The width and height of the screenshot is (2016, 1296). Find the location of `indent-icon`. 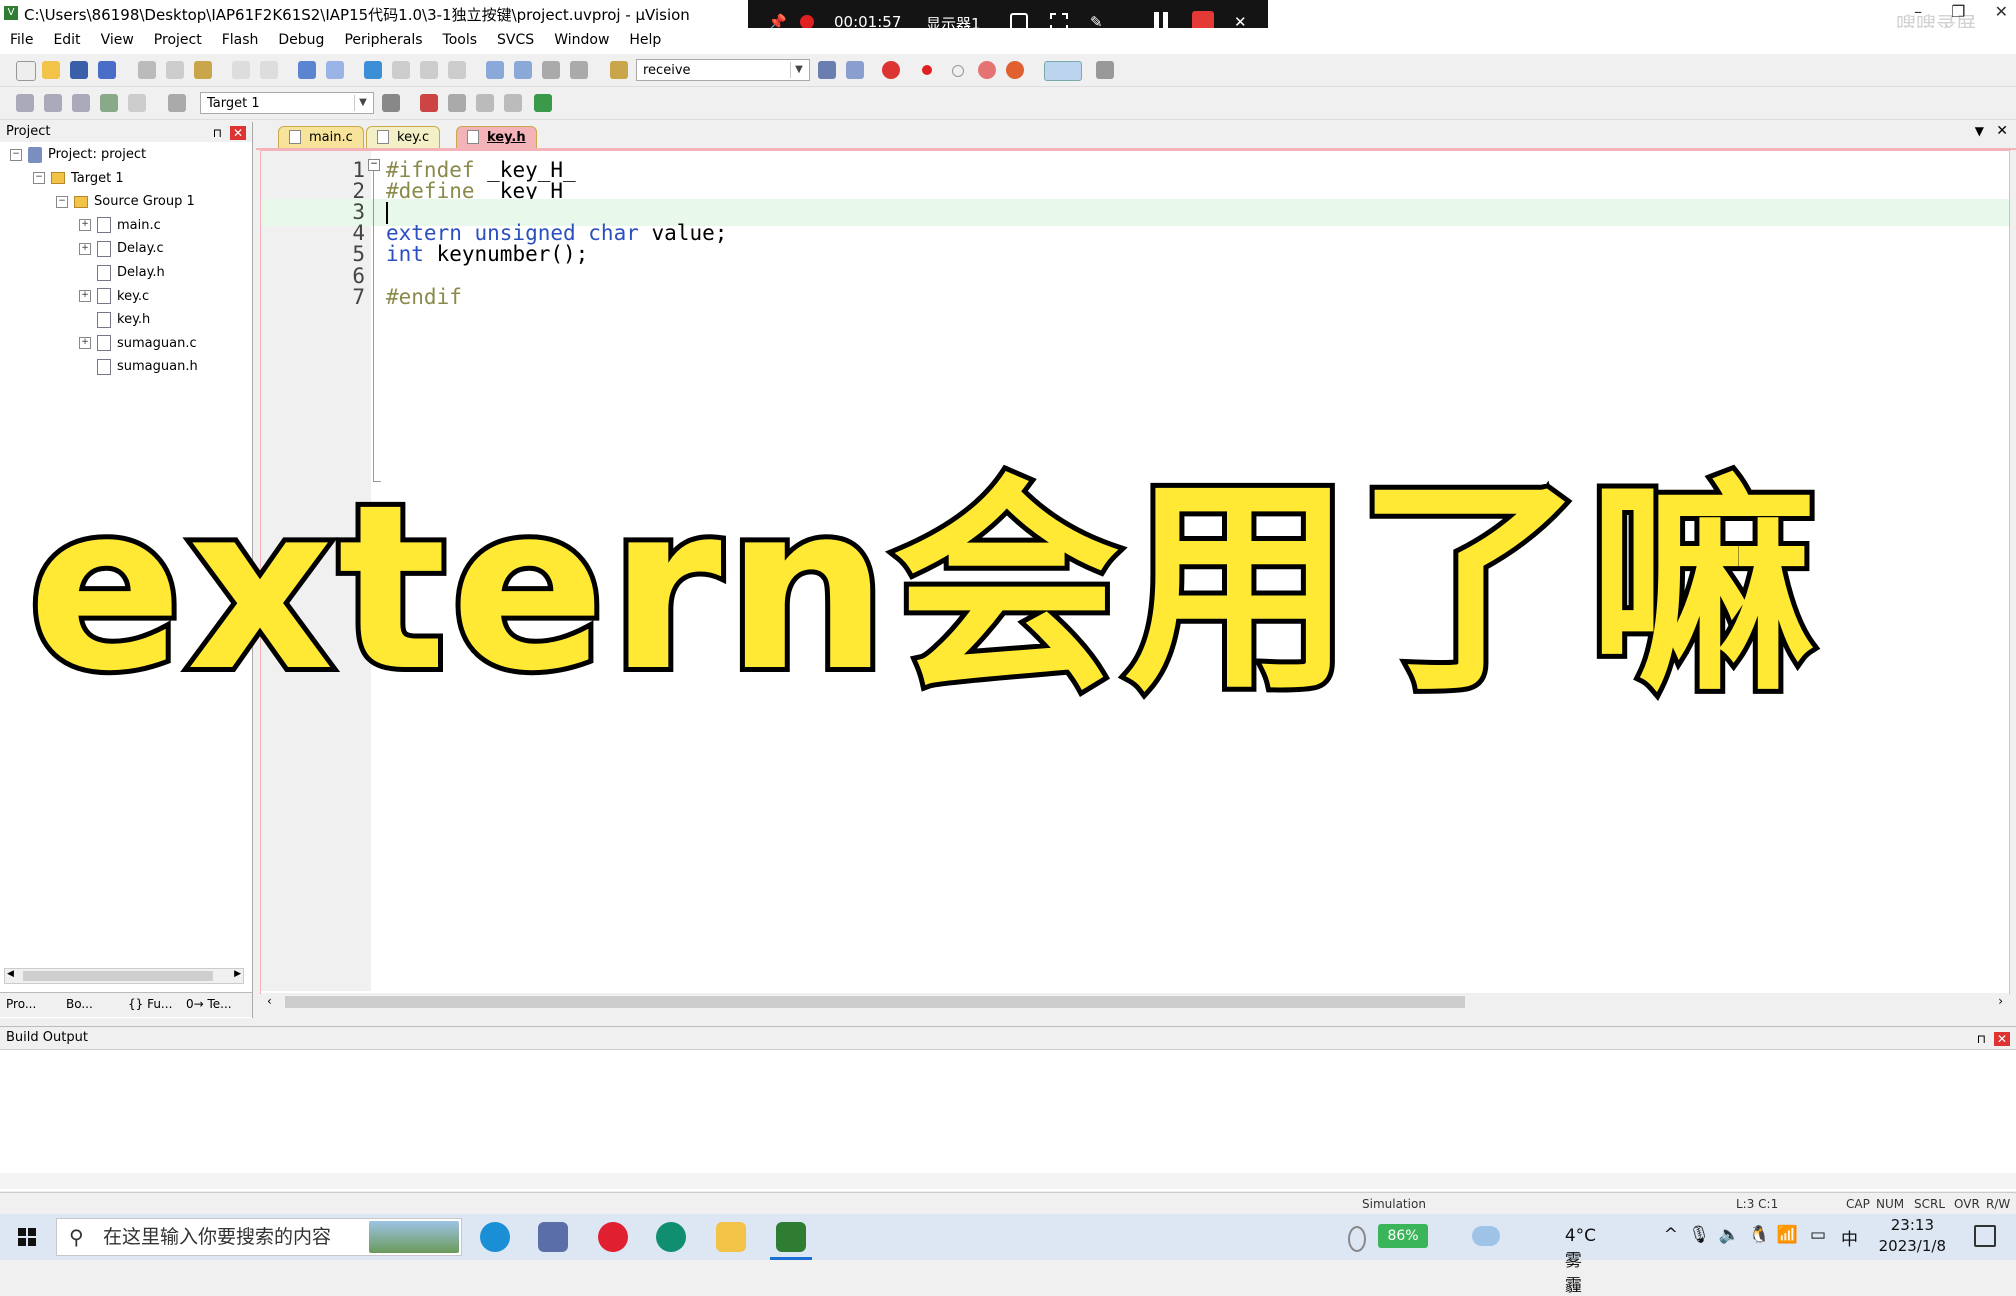

indent-icon is located at coordinates (495, 70).